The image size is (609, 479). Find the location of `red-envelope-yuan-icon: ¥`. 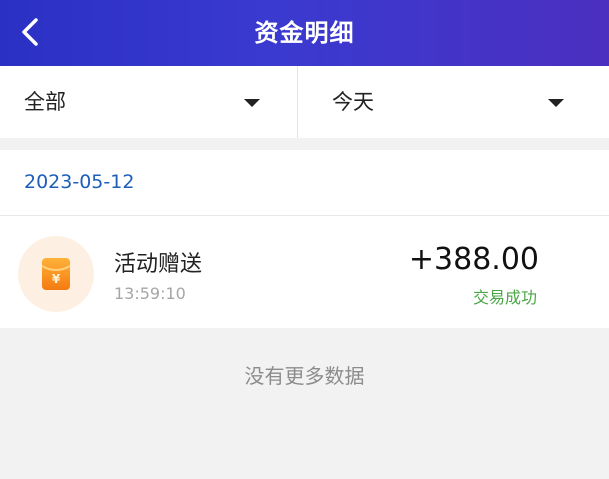

red-envelope-yuan-icon: ¥ is located at coordinates (56, 274).